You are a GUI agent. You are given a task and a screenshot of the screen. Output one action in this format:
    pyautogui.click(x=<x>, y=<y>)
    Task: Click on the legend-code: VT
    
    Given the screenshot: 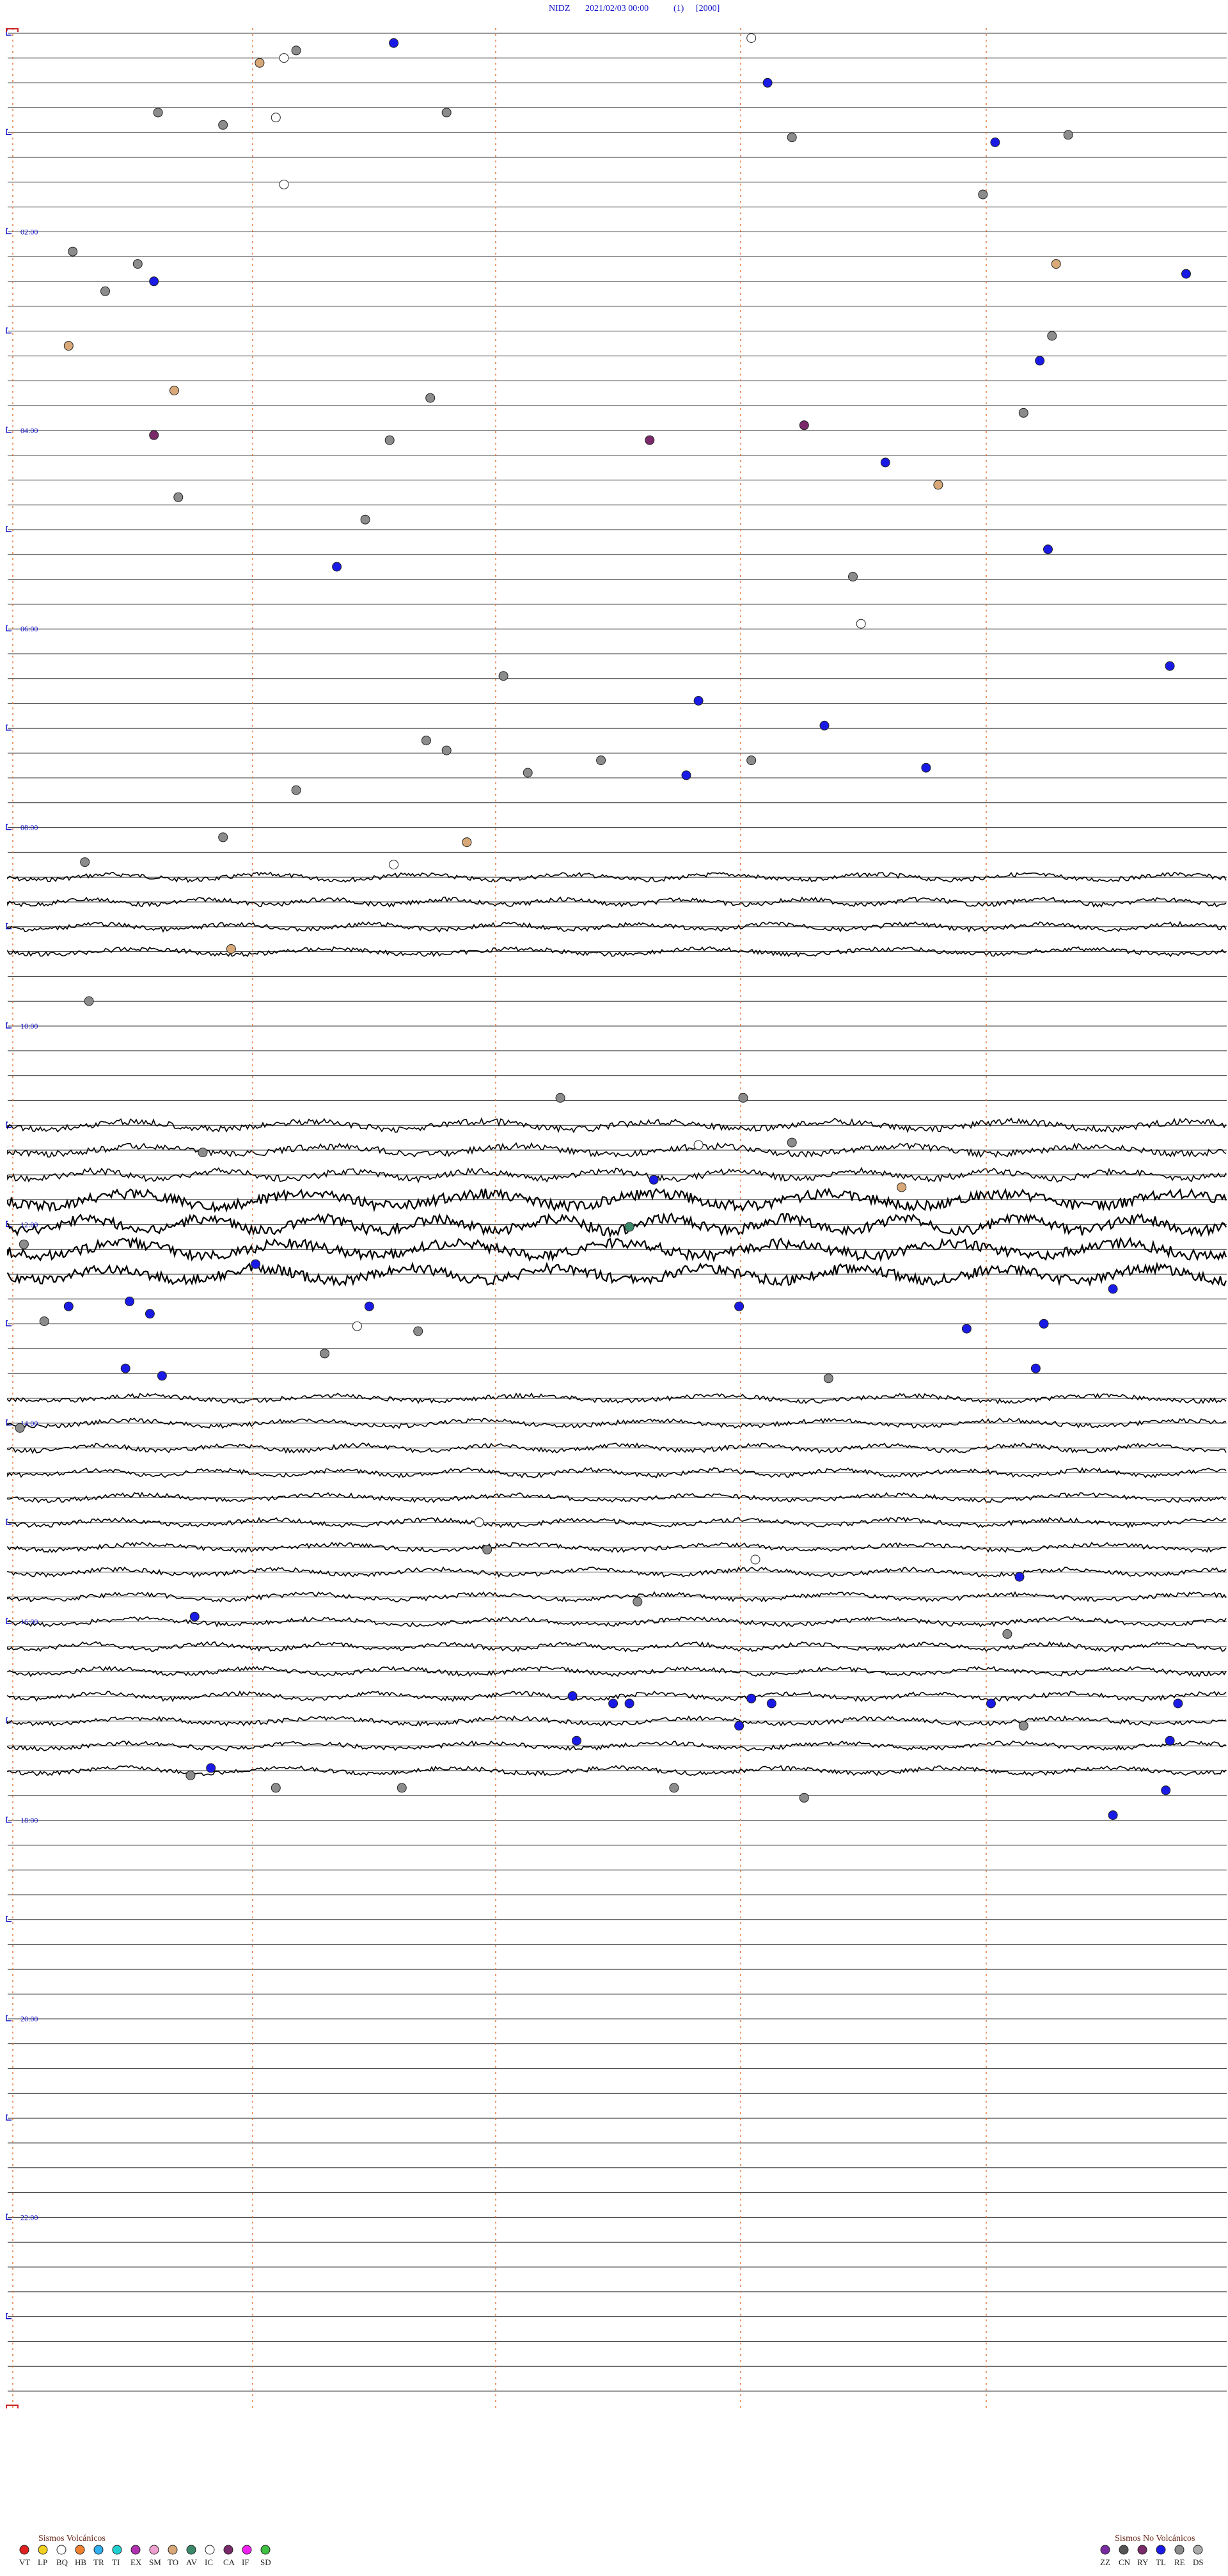 What is the action you would take?
    pyautogui.click(x=24, y=2562)
    